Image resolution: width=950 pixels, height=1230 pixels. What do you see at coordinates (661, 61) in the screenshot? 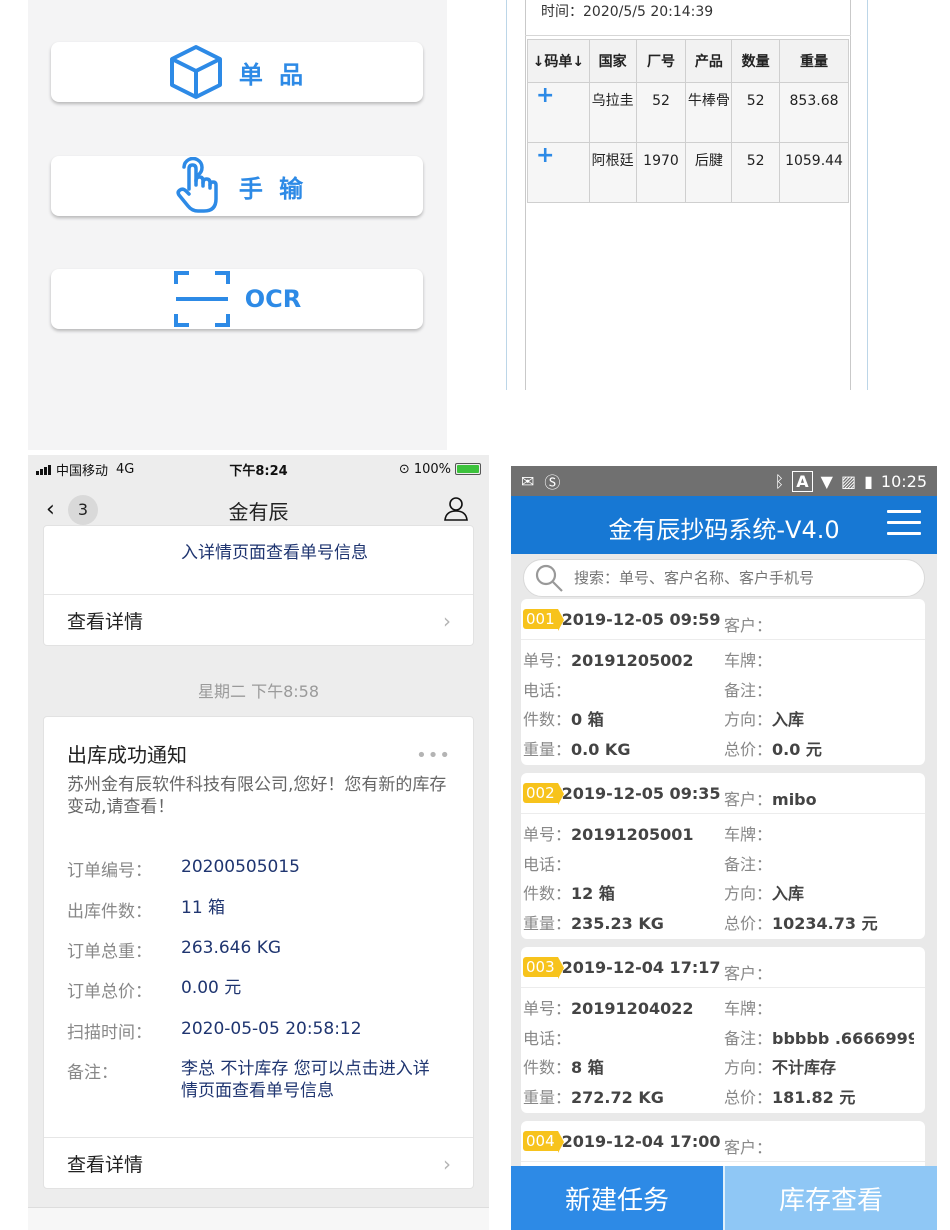
I see `col-header-factory: 厂号` at bounding box center [661, 61].